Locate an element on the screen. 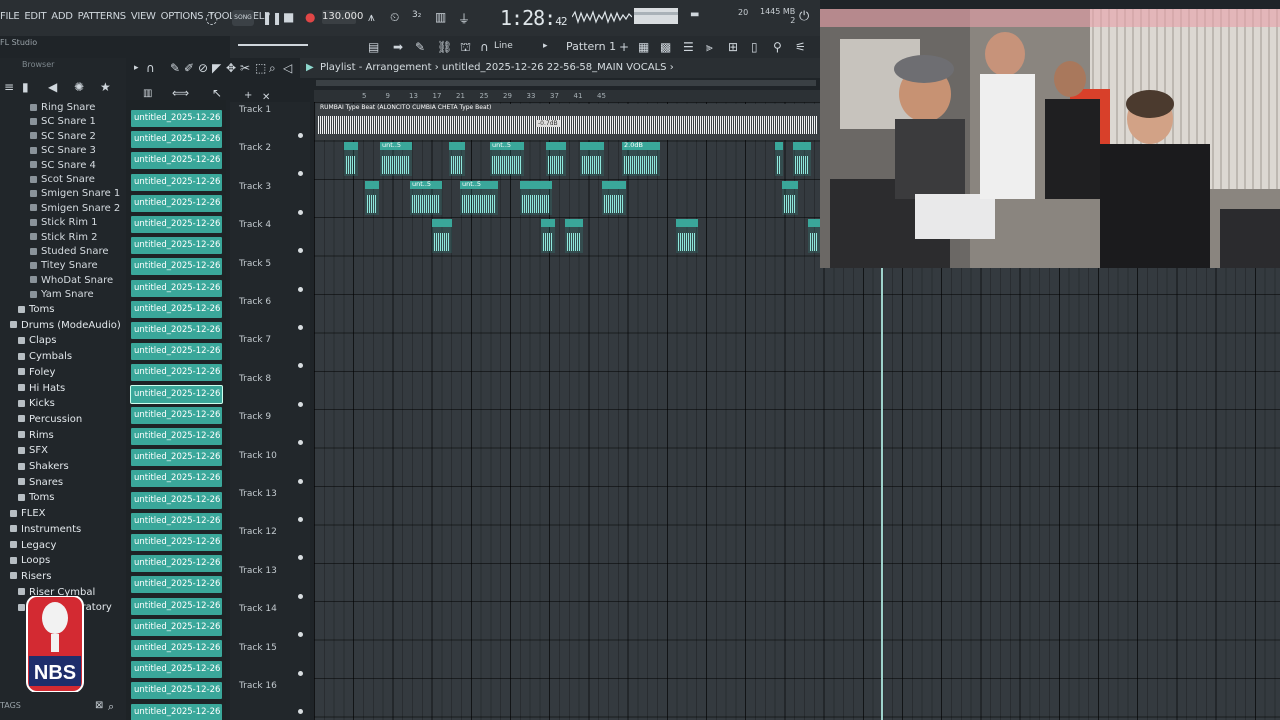  menu-view: VIEW is located at coordinates (143, 16).